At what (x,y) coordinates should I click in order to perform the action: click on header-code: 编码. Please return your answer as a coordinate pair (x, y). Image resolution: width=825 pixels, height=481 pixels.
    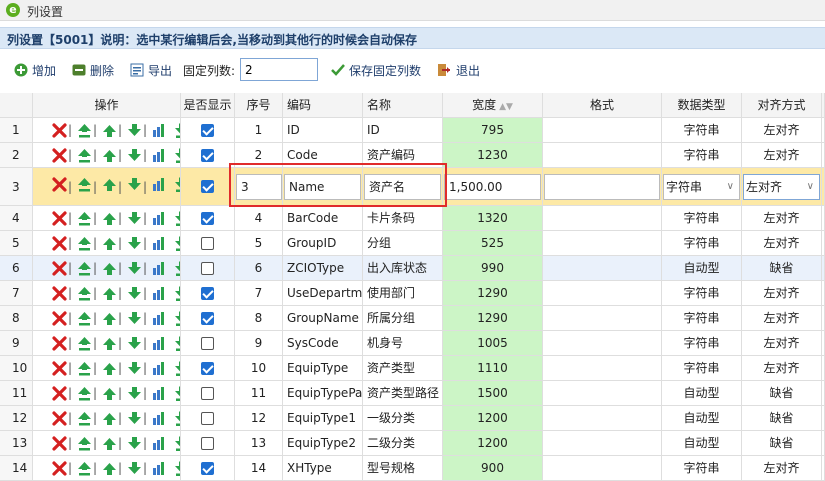
    Looking at the image, I should click on (323, 105).